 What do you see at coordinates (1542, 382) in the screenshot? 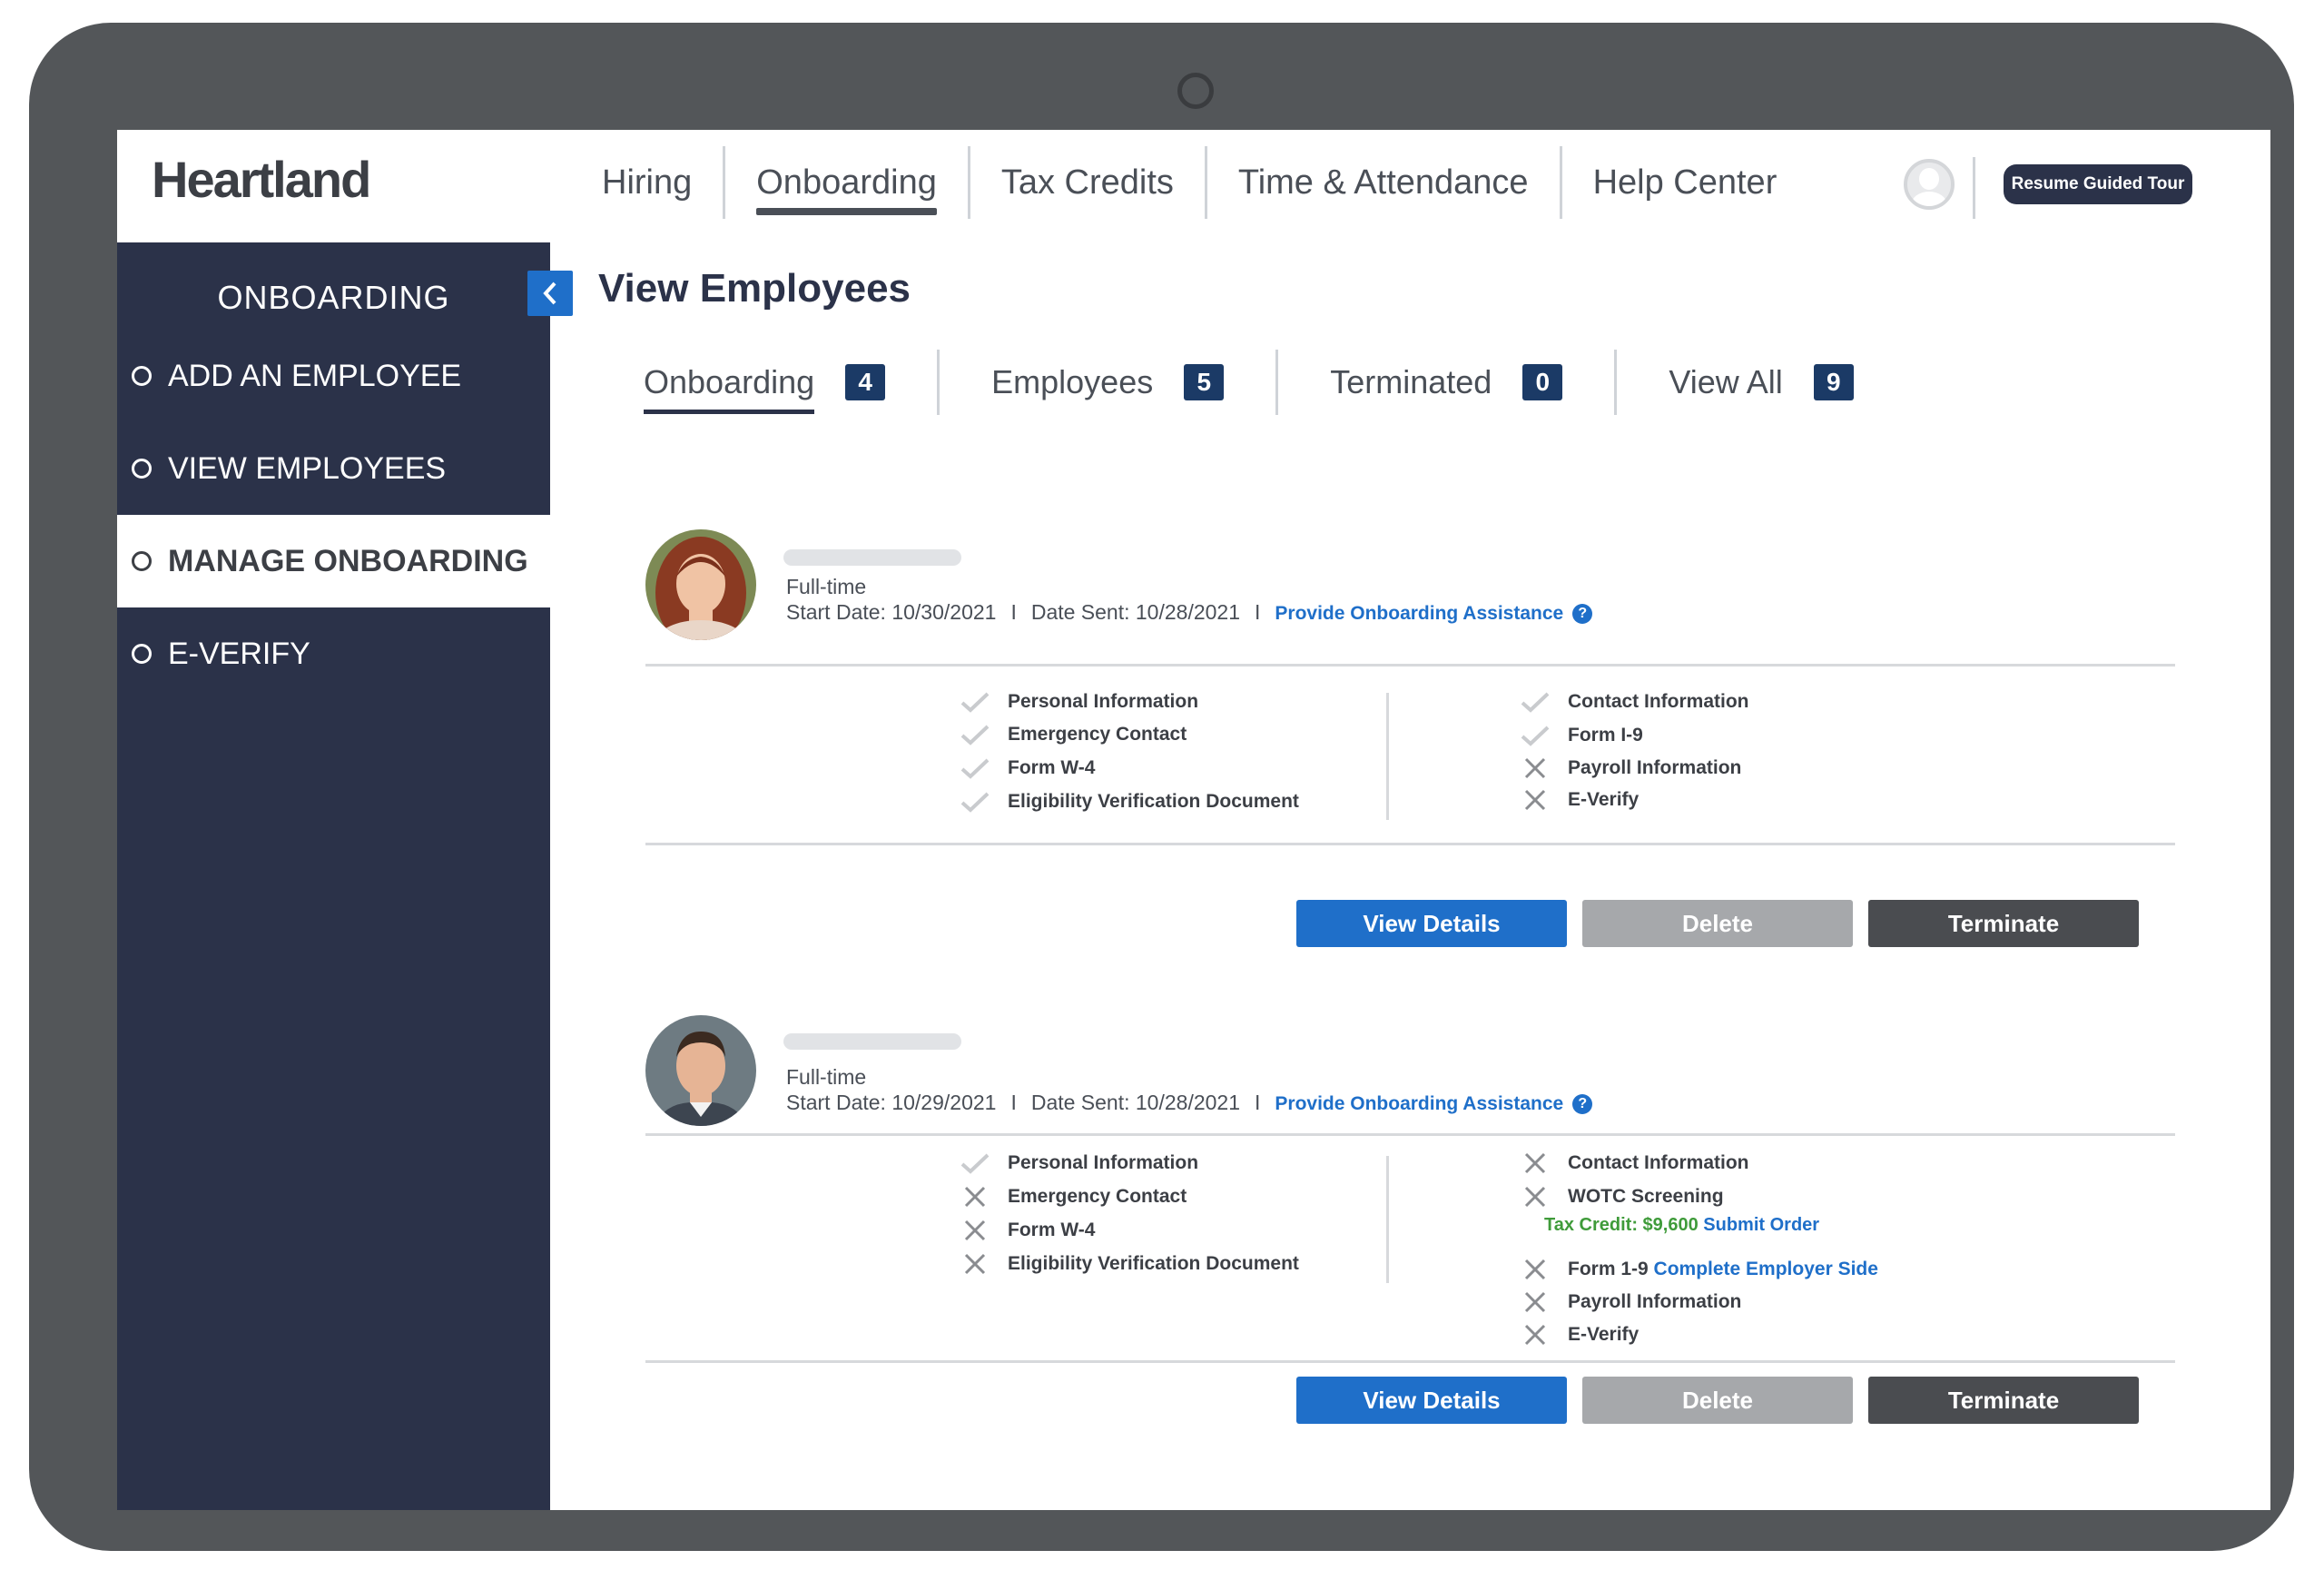
I see `count-badge: 0` at bounding box center [1542, 382].